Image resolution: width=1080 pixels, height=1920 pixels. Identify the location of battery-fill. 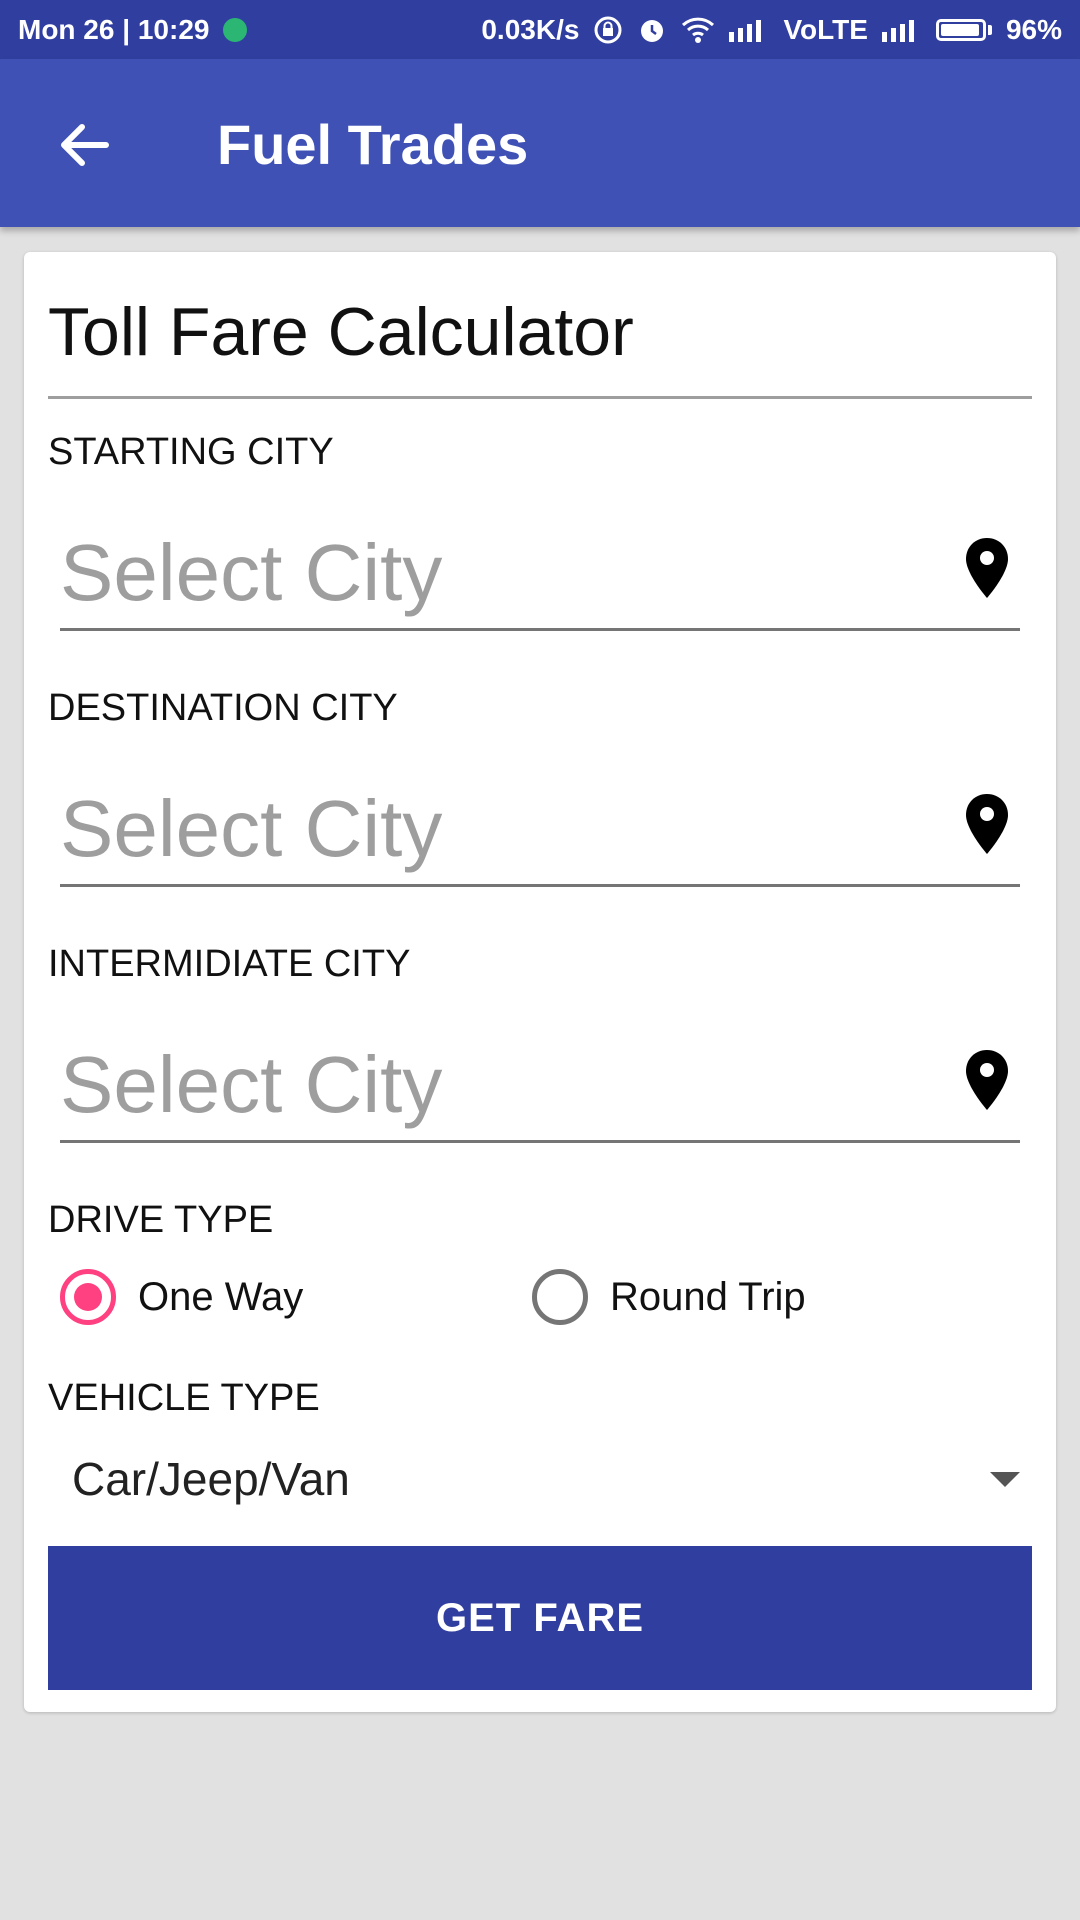
(960, 29).